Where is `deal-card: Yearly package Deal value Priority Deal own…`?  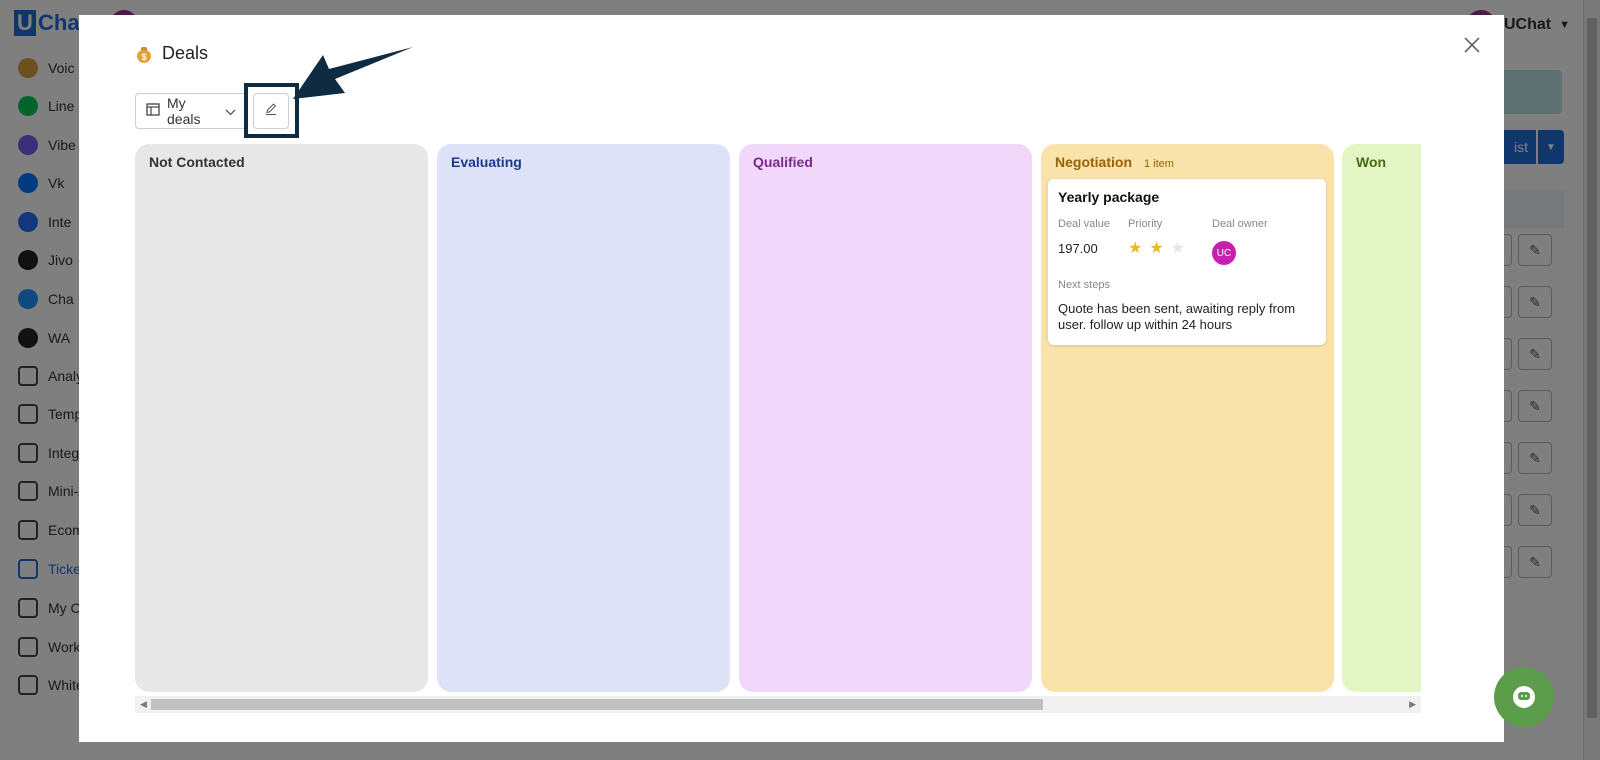 deal-card: Yearly package Deal value Priority Deal own… is located at coordinates (1187, 262).